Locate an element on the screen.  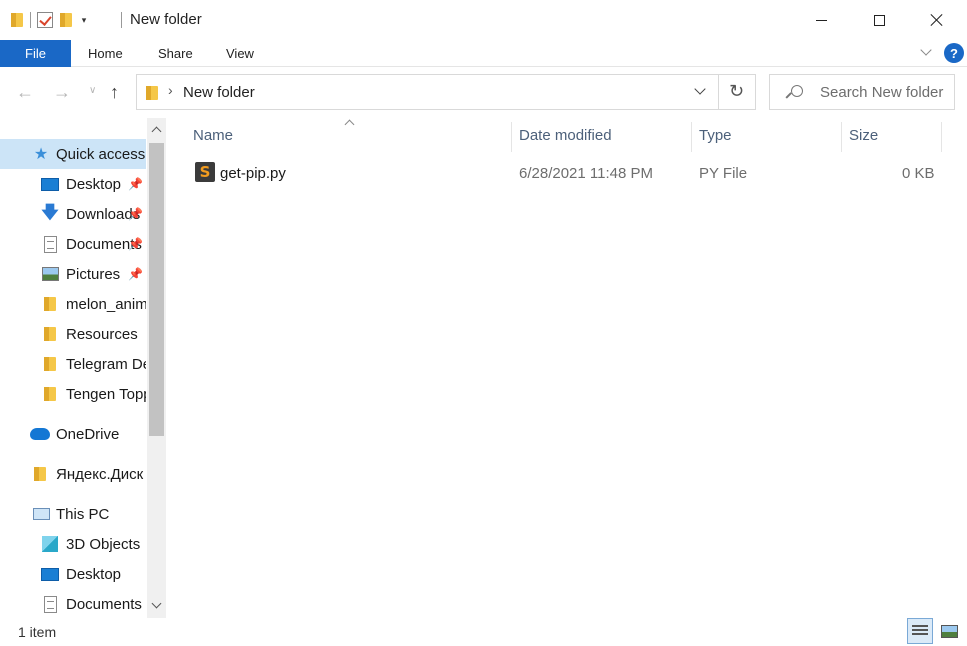
address-bar: › New folder ↻ is located at coordinates (446, 92).